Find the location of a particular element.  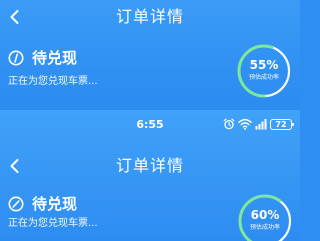

battery-icon: 72 is located at coordinates (282, 124).